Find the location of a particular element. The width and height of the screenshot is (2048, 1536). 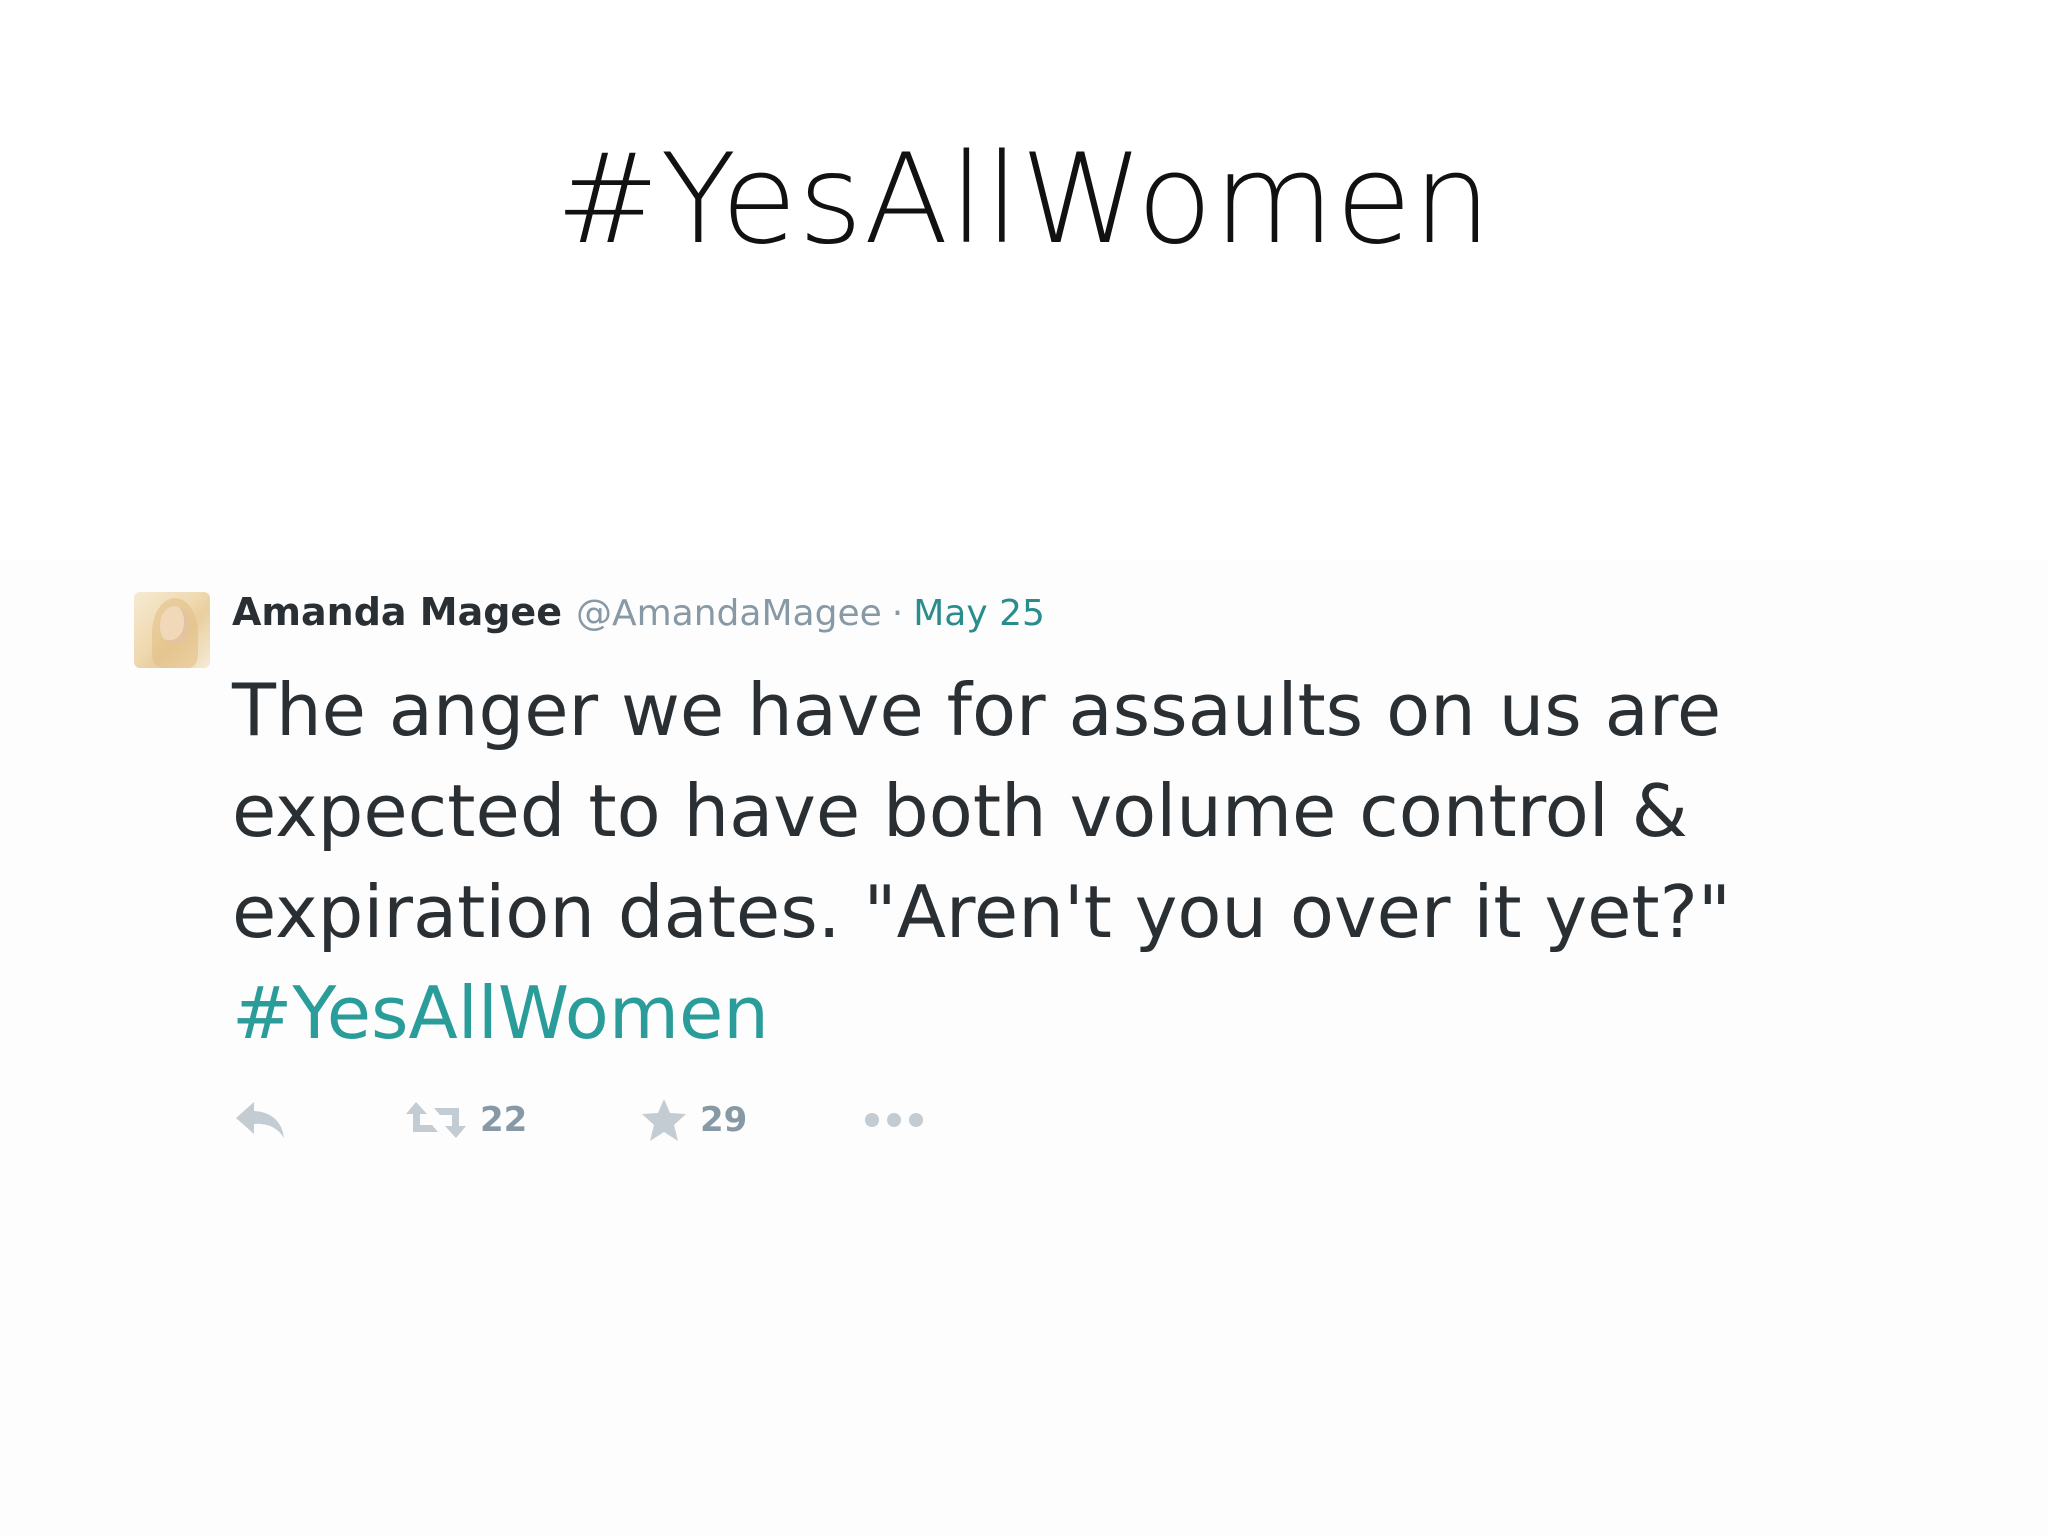

star-icon is located at coordinates (664, 1120).